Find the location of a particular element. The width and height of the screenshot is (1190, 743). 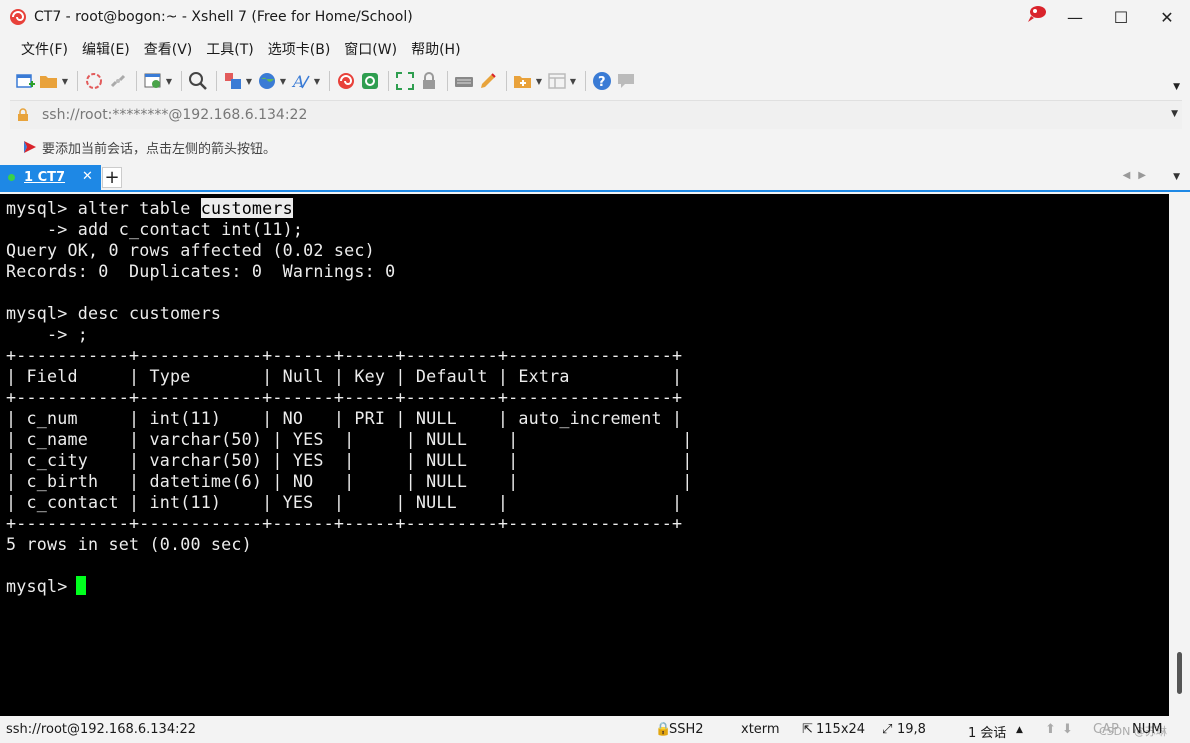

terminal-text: mysql> is located at coordinates (42, 586).